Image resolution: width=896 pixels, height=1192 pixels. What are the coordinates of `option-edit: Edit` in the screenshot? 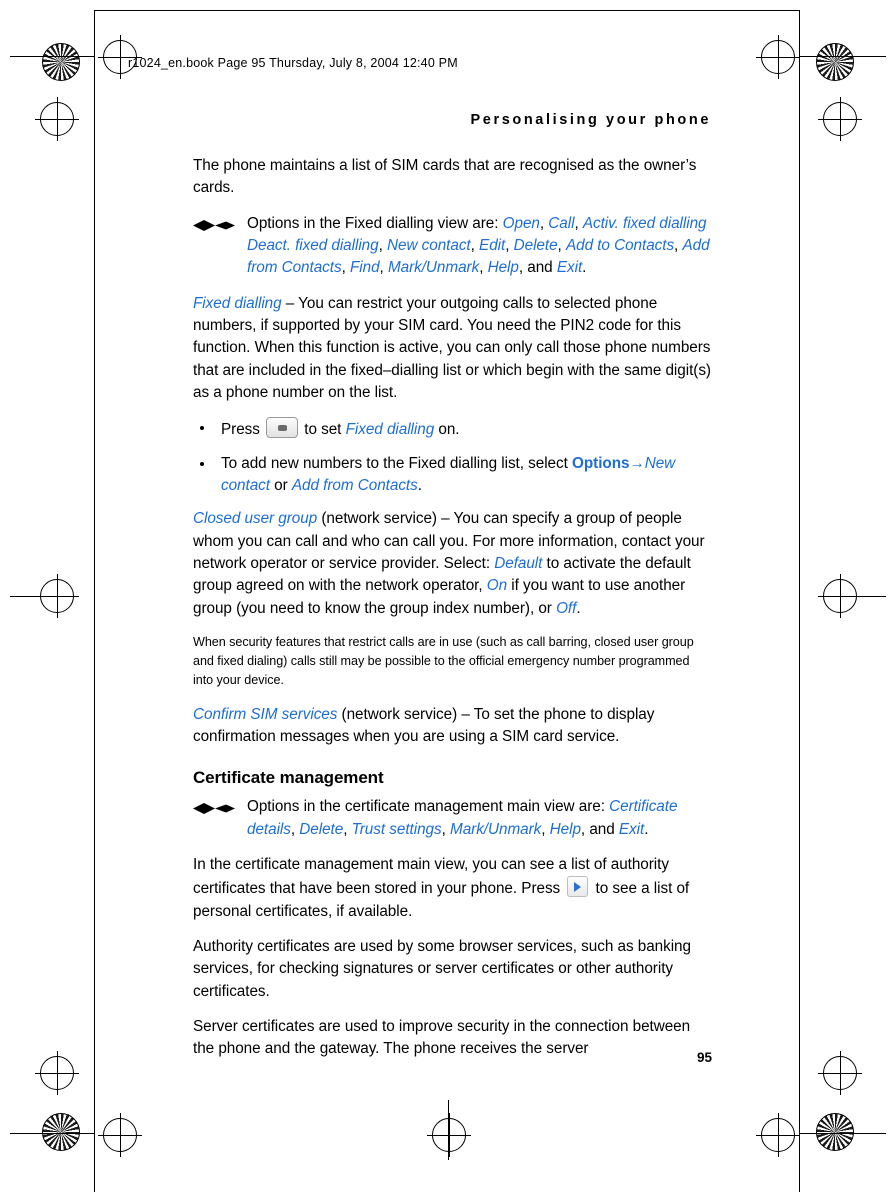 It's located at (492, 245).